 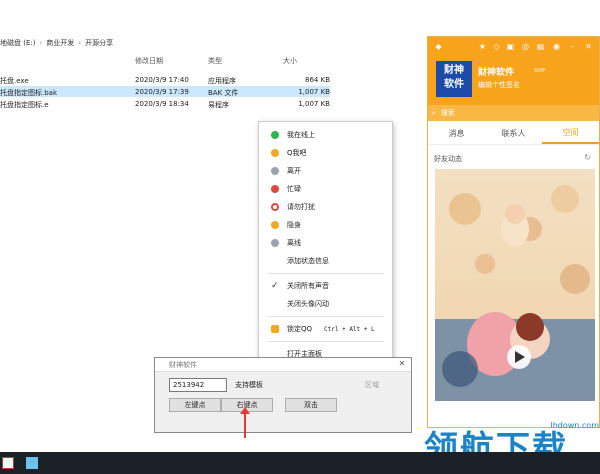 I want to click on feed-image, so click(x=515, y=285).